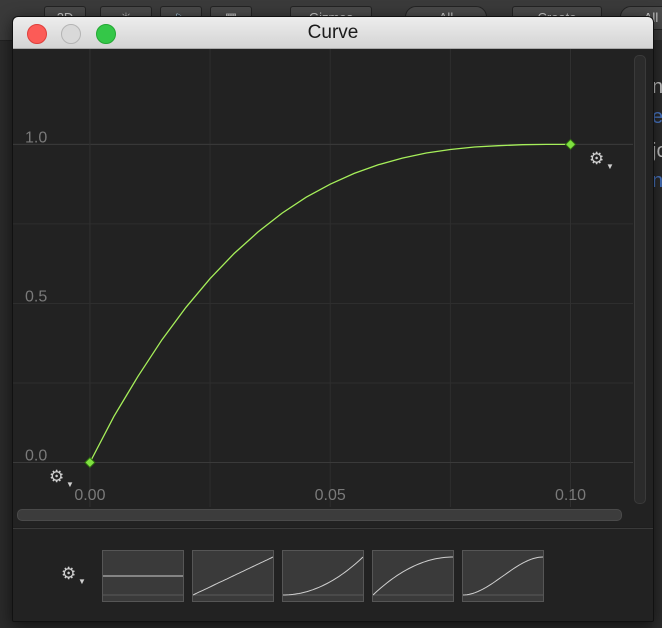  What do you see at coordinates (36, 137) in the screenshot?
I see `y-tick-label: 1.0` at bounding box center [36, 137].